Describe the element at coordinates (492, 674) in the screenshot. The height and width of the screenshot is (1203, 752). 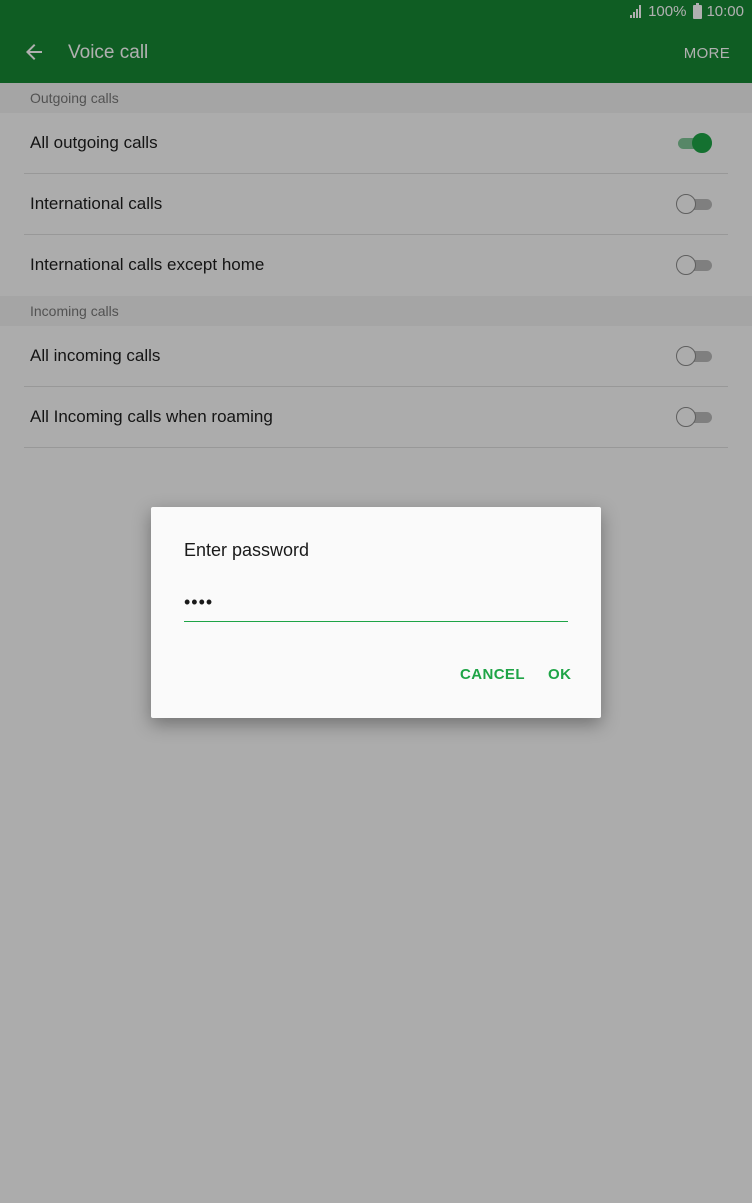
I see `cancel-button: CANCEL` at that location.